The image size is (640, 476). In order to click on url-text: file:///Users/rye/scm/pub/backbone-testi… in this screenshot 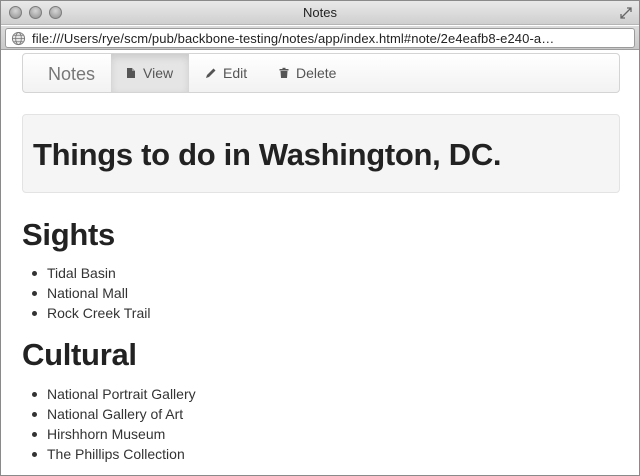, I will do `click(332, 38)`.